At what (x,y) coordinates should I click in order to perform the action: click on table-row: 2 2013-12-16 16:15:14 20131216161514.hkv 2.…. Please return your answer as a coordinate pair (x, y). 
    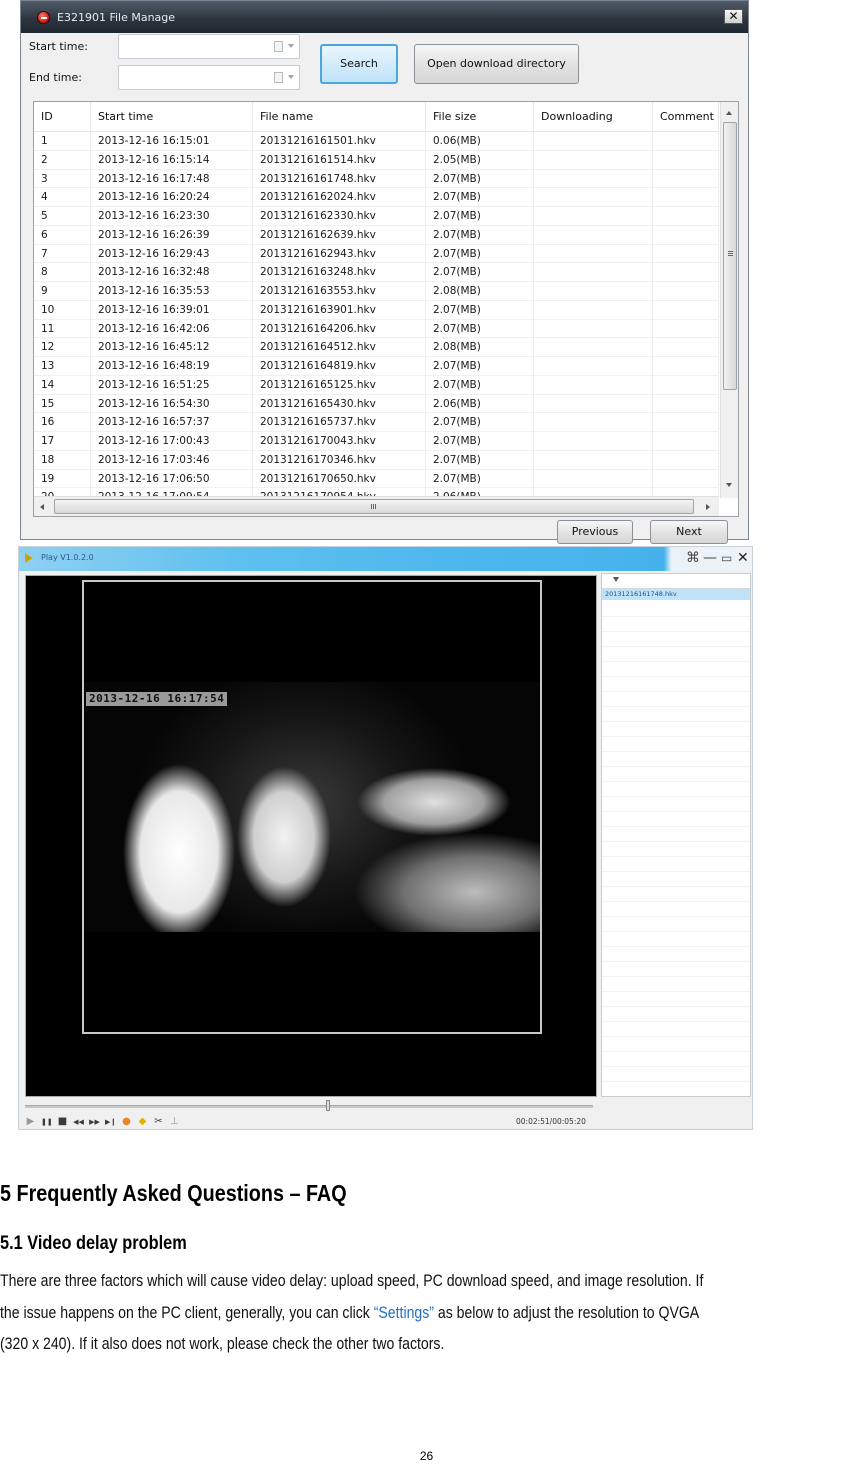
    Looking at the image, I should click on (376, 160).